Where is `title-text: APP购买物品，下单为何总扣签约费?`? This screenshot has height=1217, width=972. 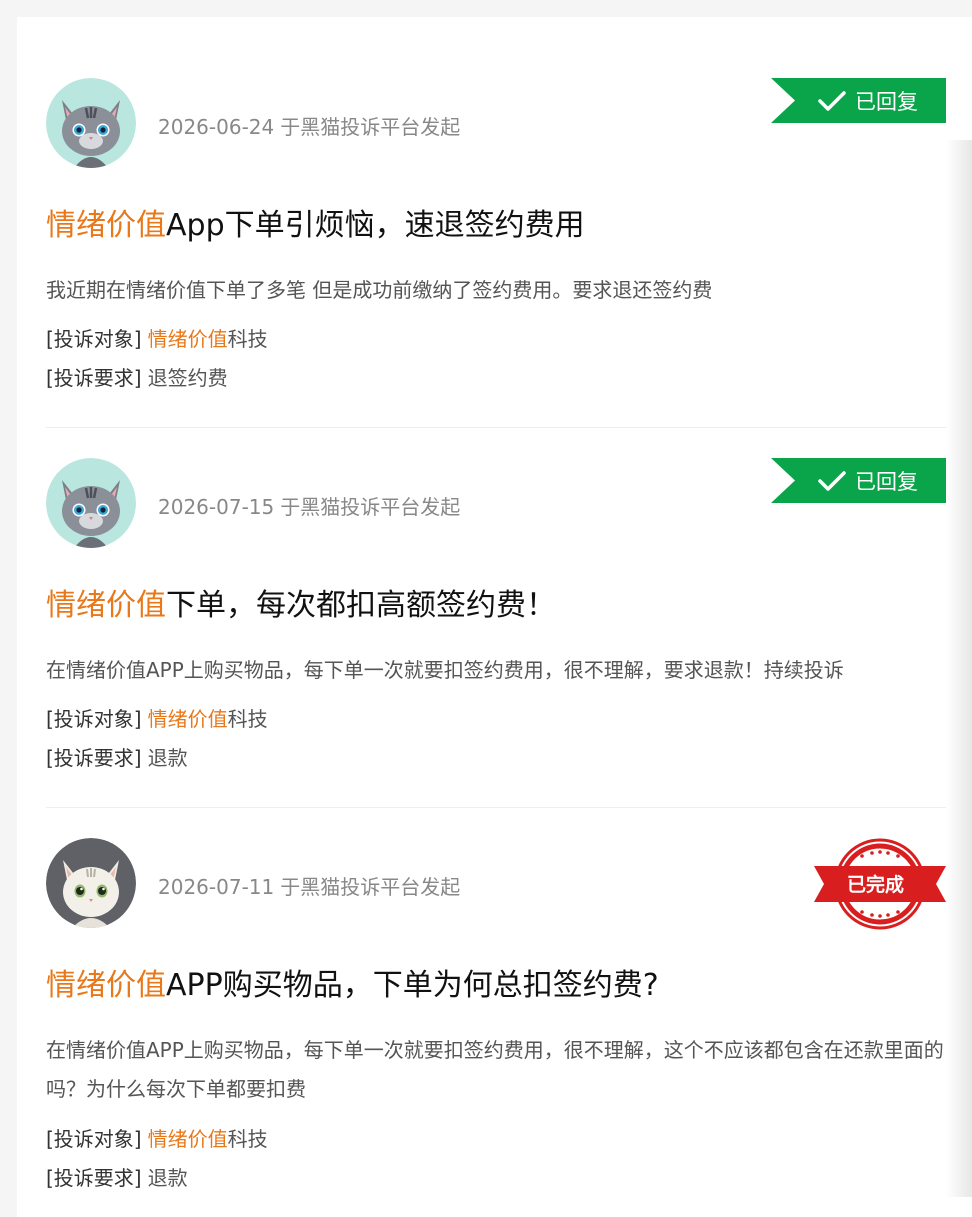
title-text: APP购买物品，下单为何总扣签约费? is located at coordinates (412, 985).